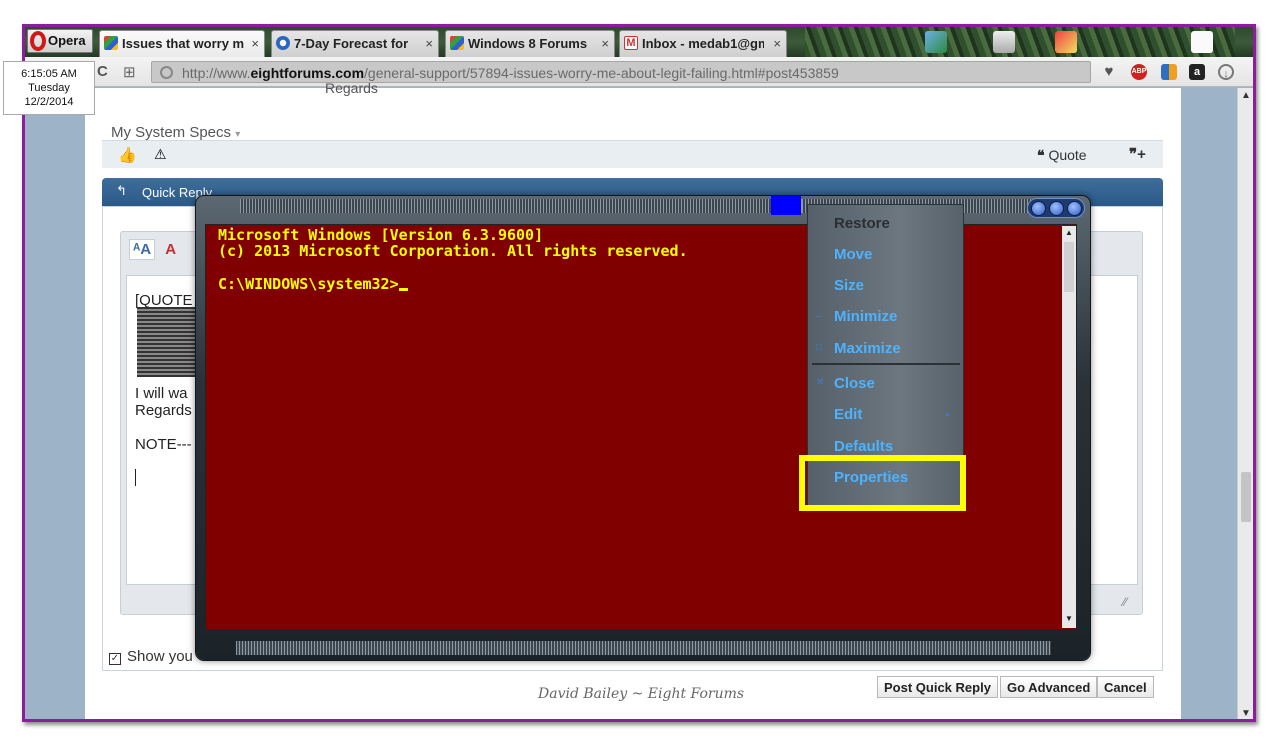  Describe the element at coordinates (167, 342) in the screenshot. I see `embedded-screenshot-image` at that location.